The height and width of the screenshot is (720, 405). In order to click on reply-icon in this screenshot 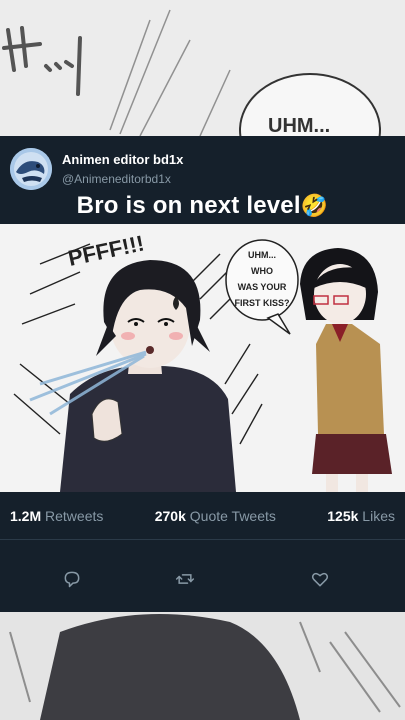, I will do `click(72, 579)`.